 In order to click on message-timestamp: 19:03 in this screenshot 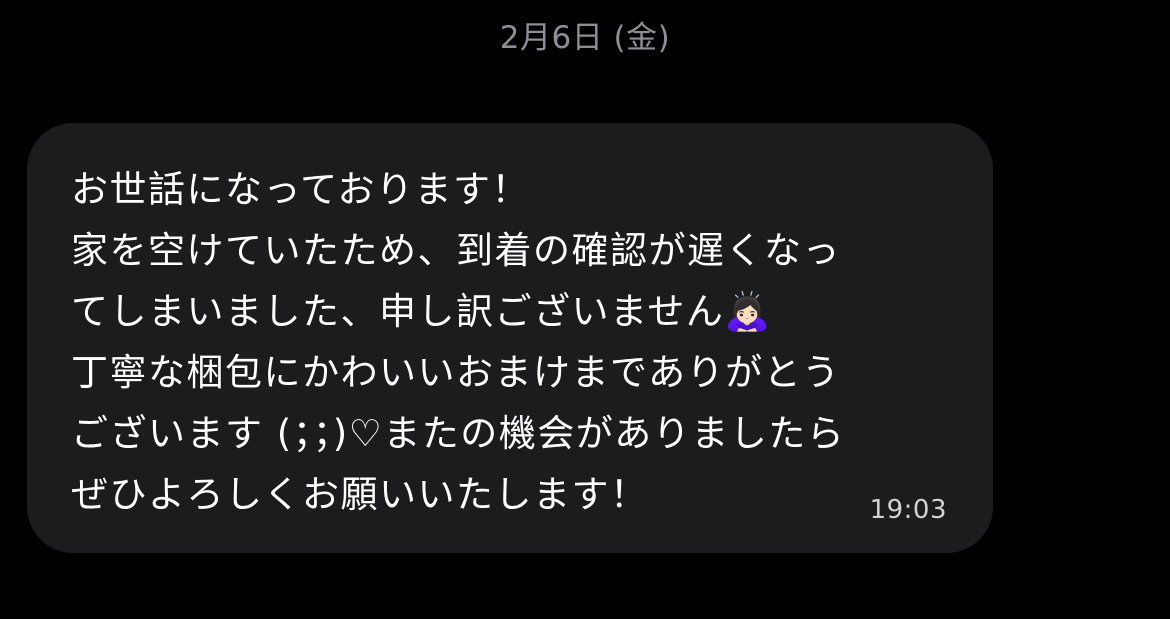, I will do `click(908, 510)`.